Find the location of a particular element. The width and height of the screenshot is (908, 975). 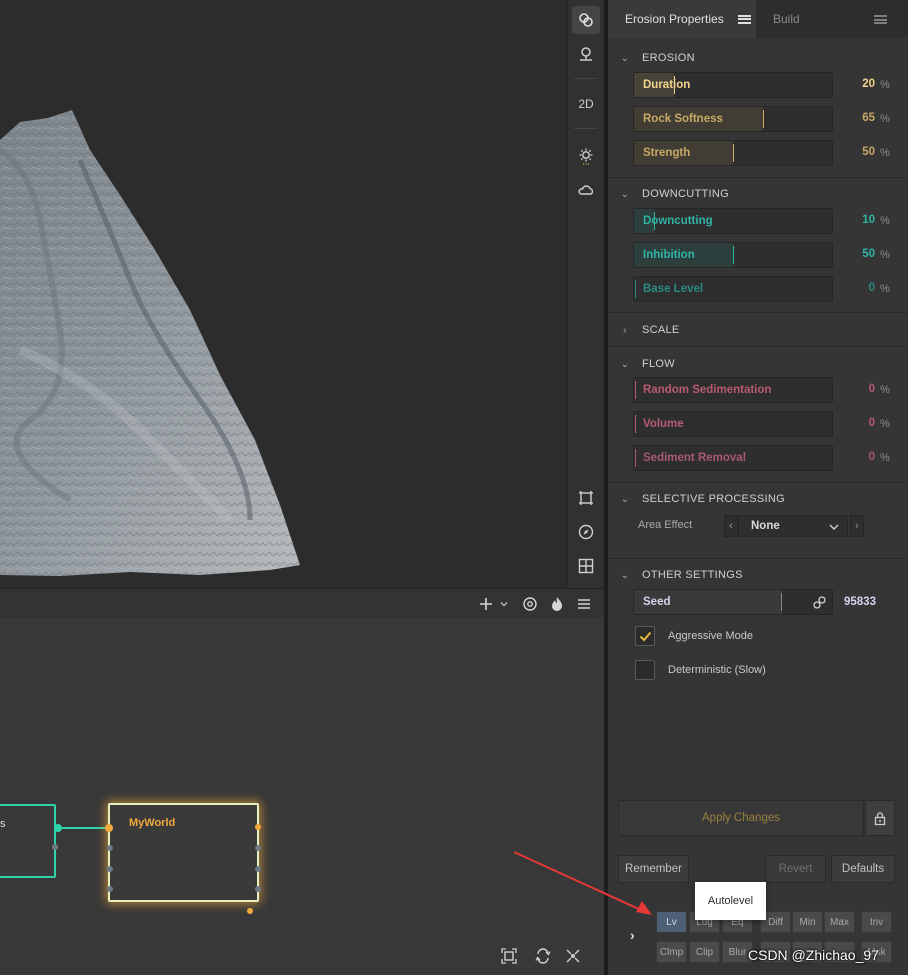

watermark: CSDN @Zhichao_97 is located at coordinates (813, 955).